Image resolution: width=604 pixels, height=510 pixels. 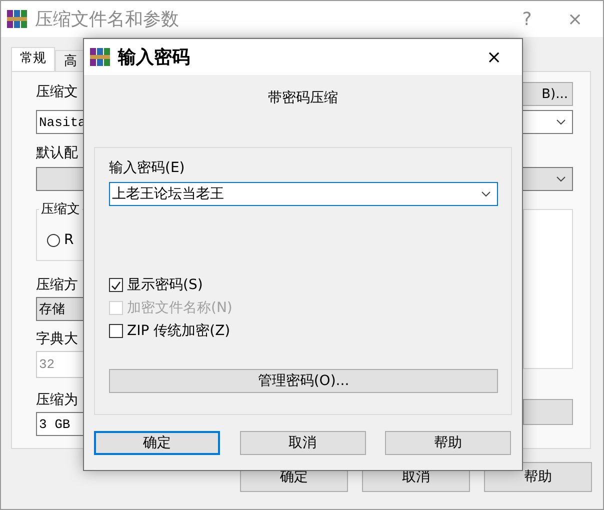 I want to click on password-field: 上老王论坛当老王, so click(x=303, y=194).